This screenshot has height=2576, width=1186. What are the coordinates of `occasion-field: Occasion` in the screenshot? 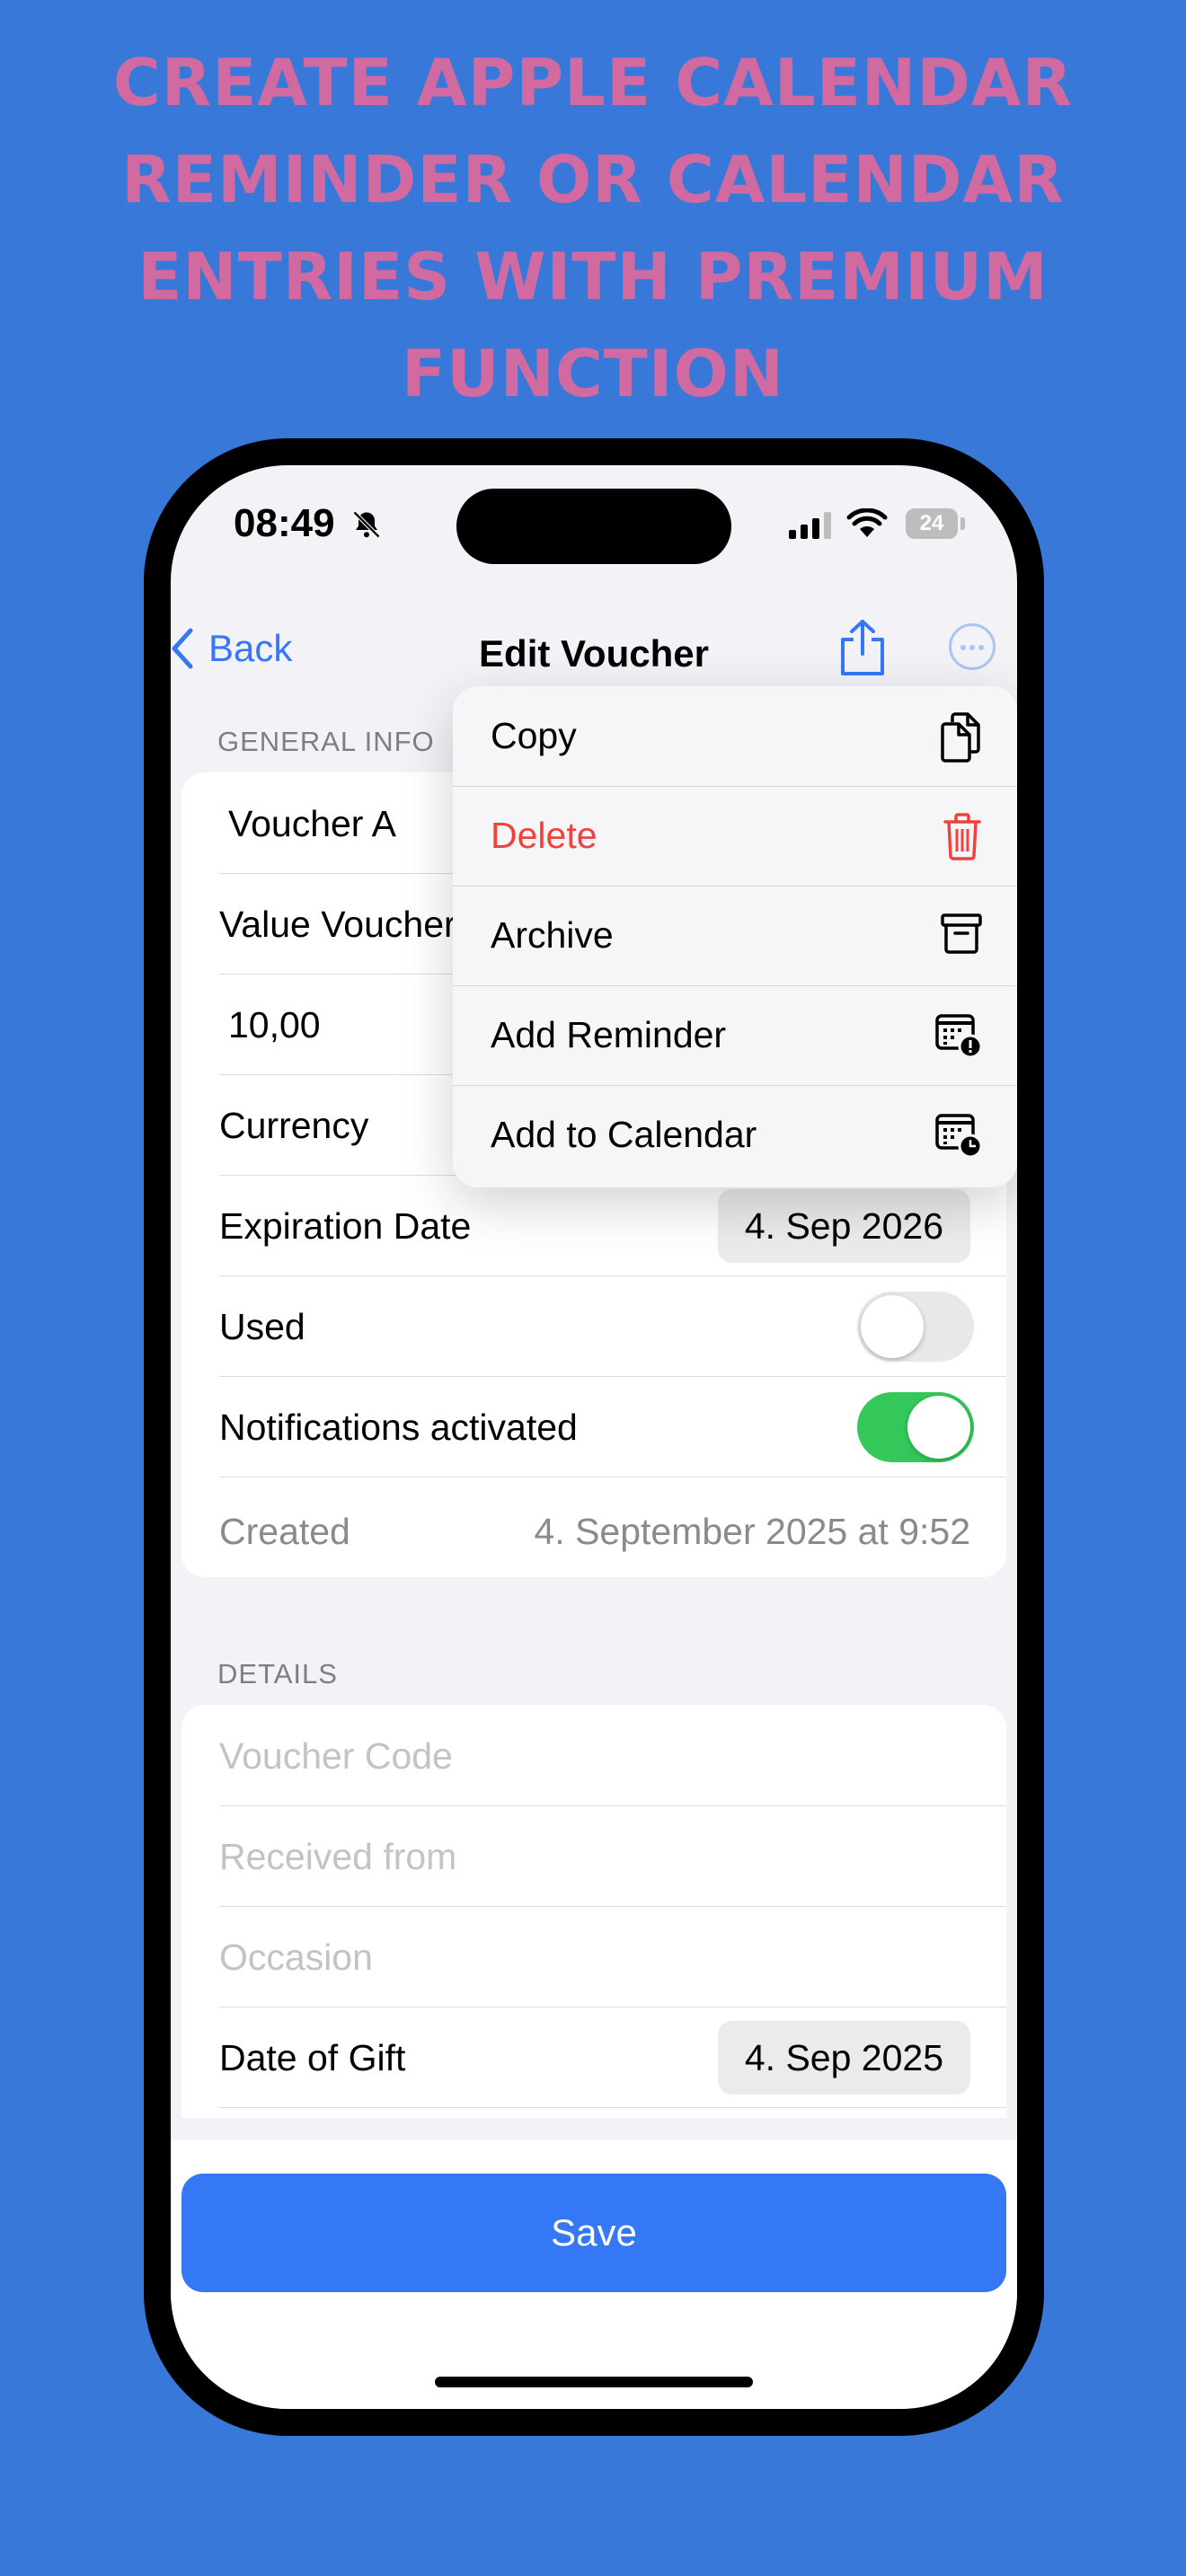 It's located at (612, 1956).